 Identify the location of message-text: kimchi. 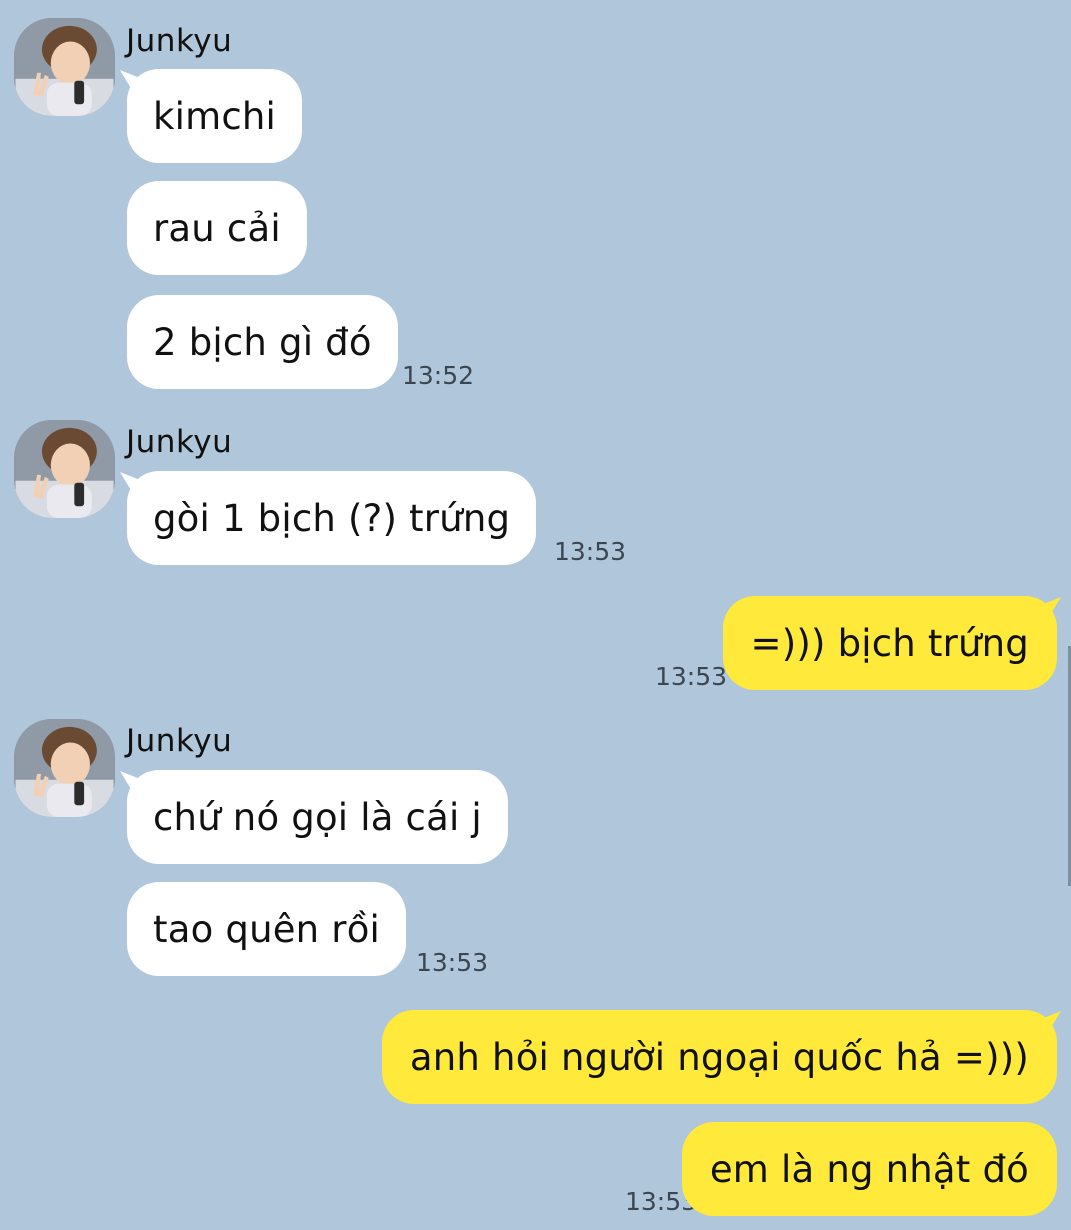
(215, 116).